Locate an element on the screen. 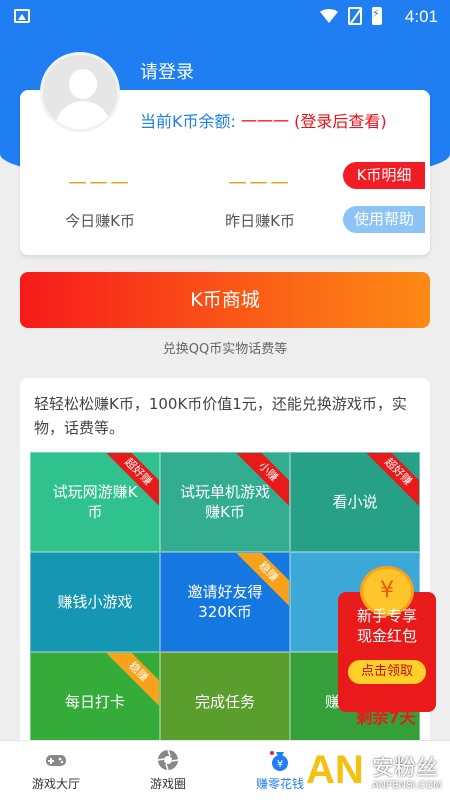 The image size is (450, 800). tab-game-hall: 游戏大厅 is located at coordinates (56, 770).